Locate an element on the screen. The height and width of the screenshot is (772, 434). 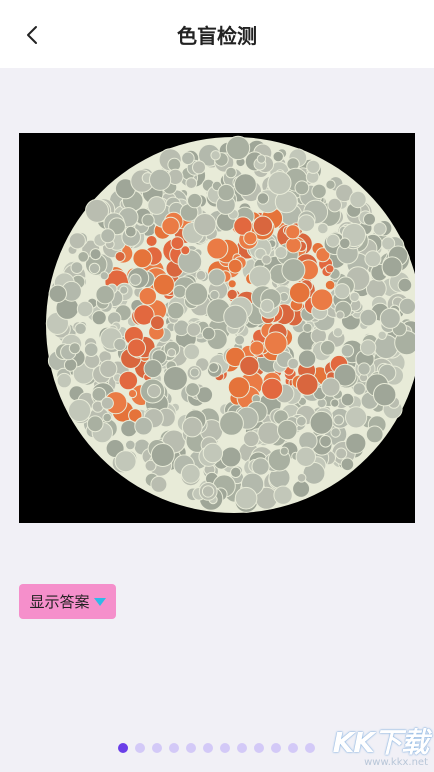
show-answer-button: 显示答案 is located at coordinates (67, 601).